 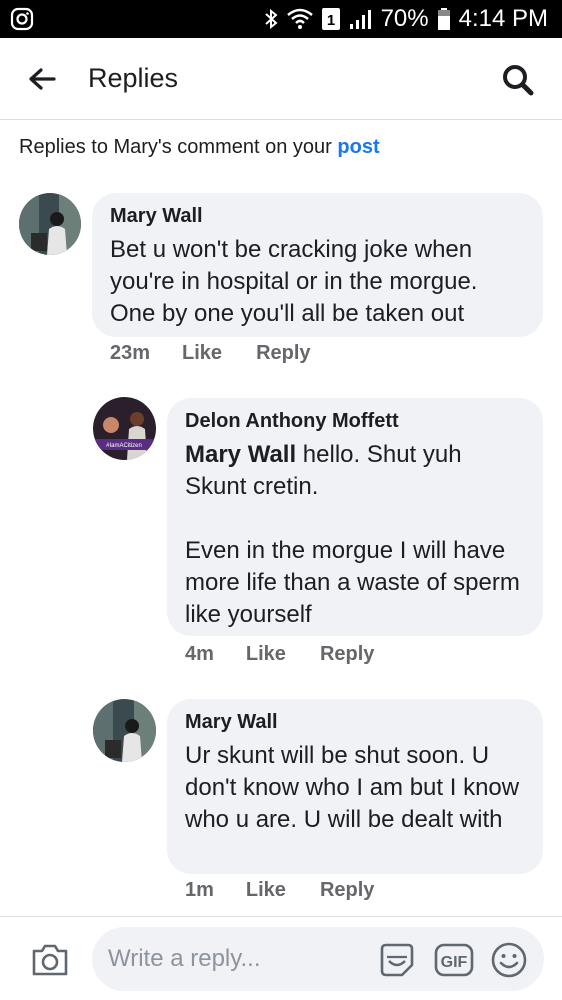 What do you see at coordinates (281, 19) in the screenshot?
I see `status-bar: 1 70% 4:14 PM` at bounding box center [281, 19].